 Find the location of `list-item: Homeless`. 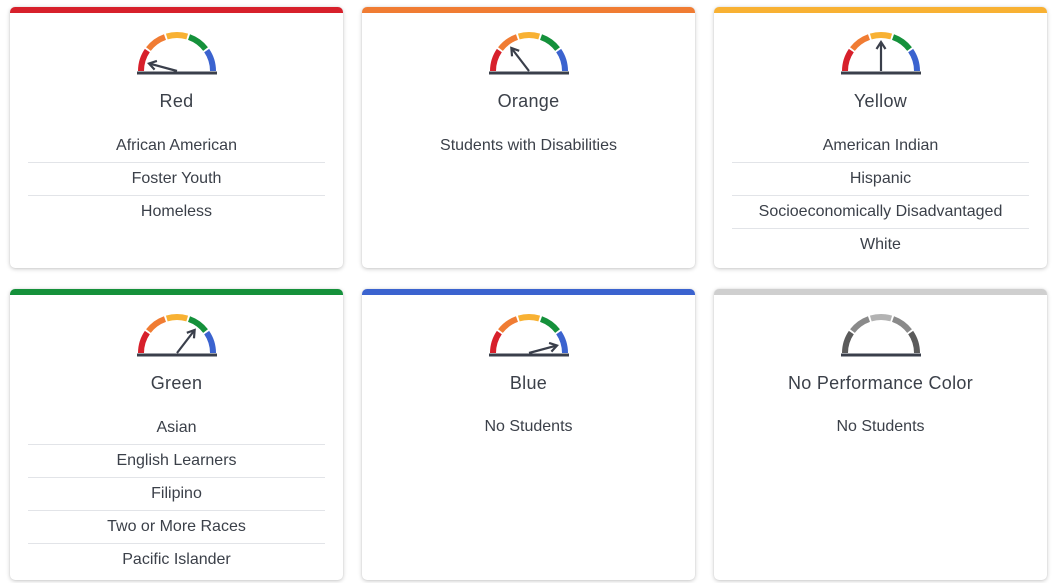

list-item: Homeless is located at coordinates (176, 211).